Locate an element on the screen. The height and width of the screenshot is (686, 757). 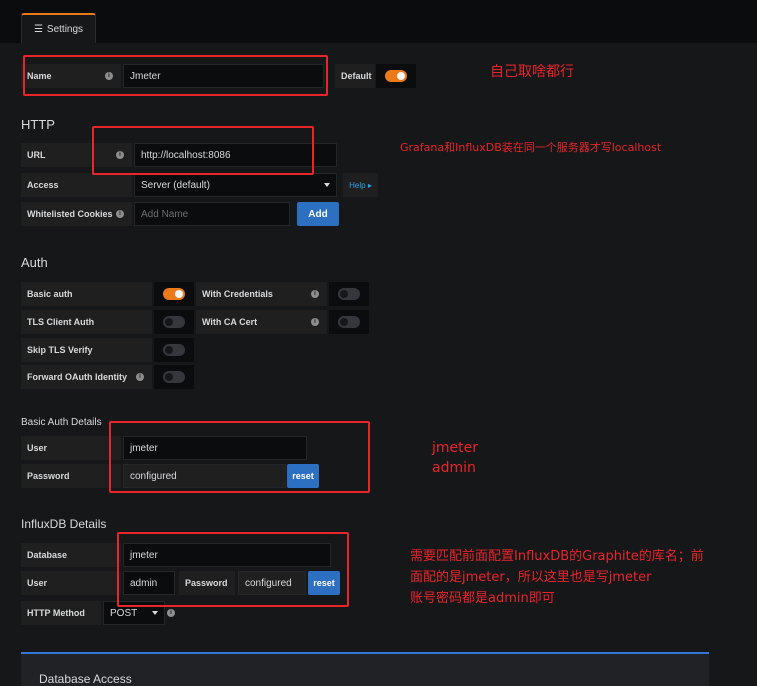
tls-client-auth-toggle is located at coordinates (174, 322).